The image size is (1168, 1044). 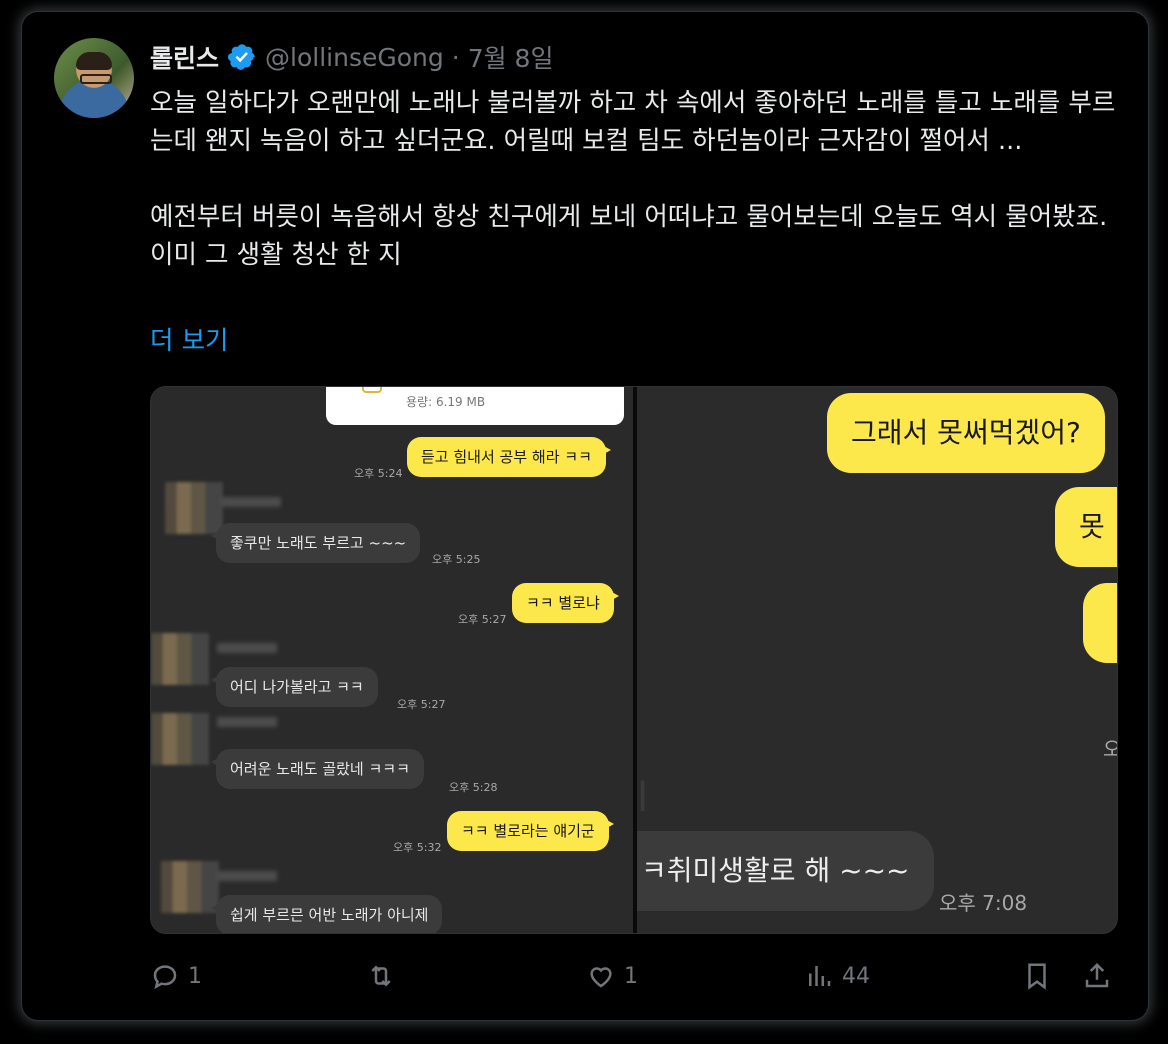 I want to click on chat-bubble-me: ㅋㅋ 별로냐, so click(x=565, y=603).